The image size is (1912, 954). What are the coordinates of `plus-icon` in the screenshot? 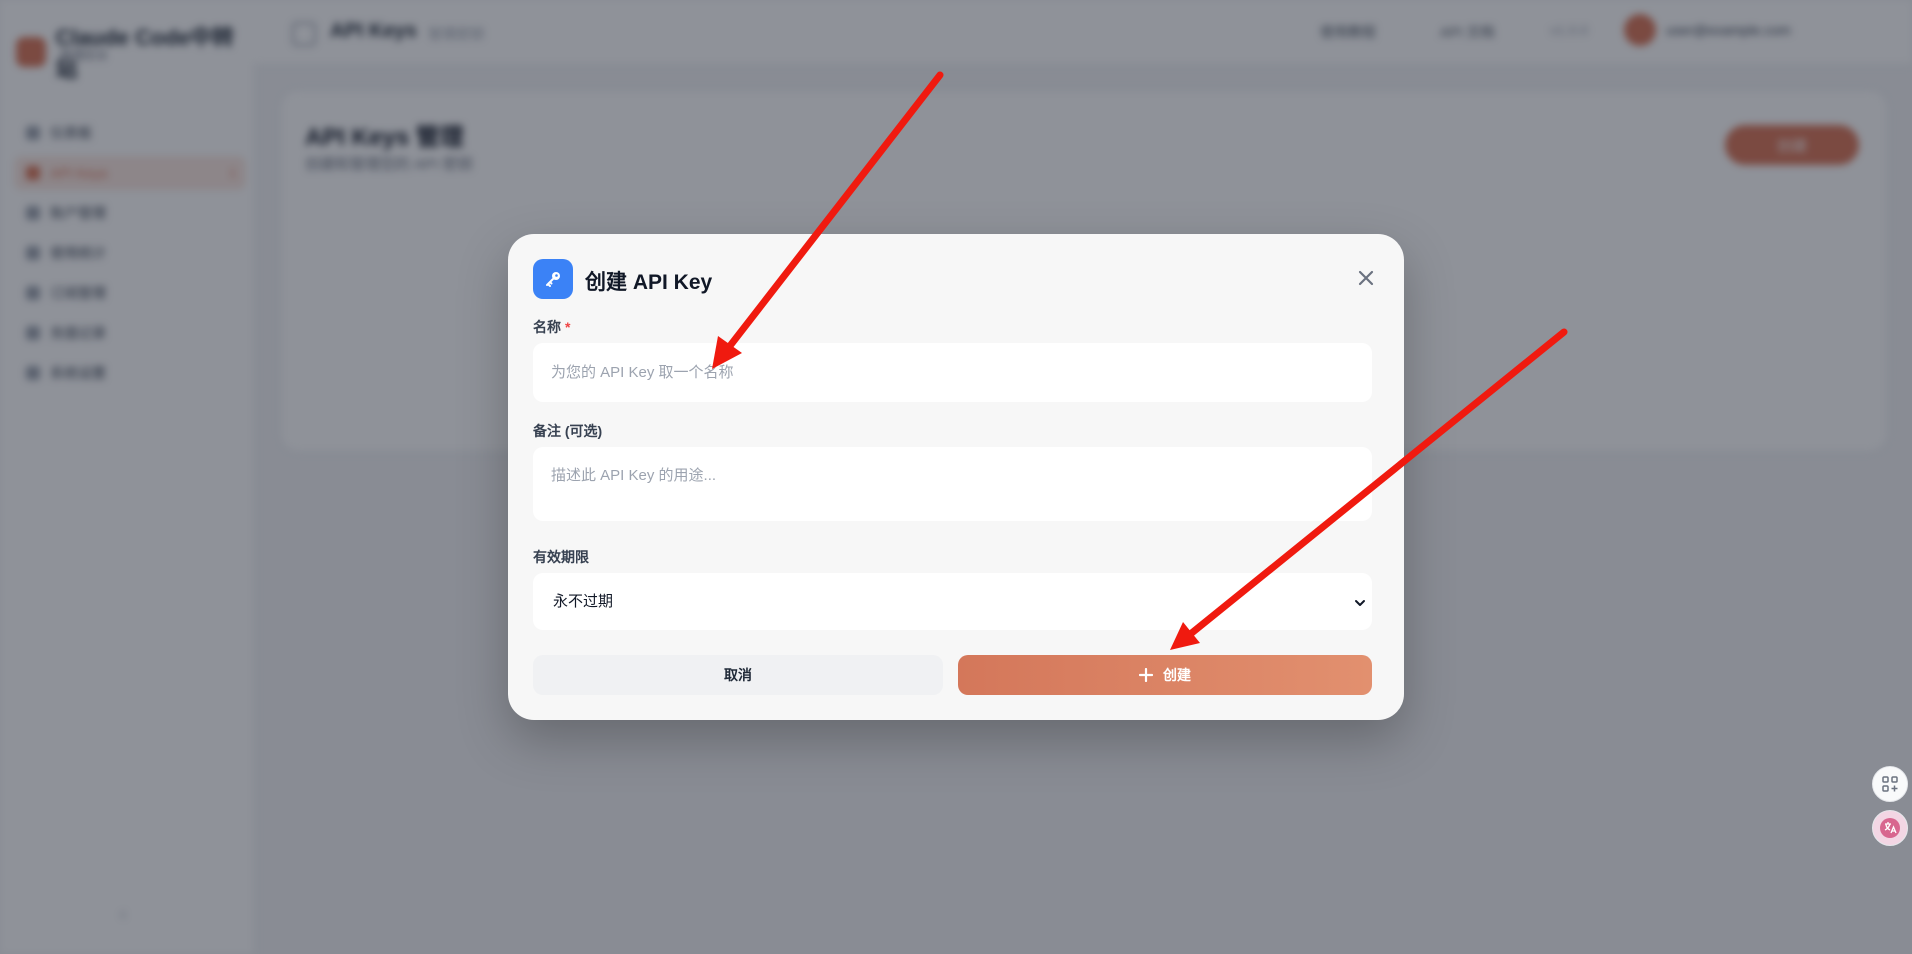 It's located at (1146, 675).